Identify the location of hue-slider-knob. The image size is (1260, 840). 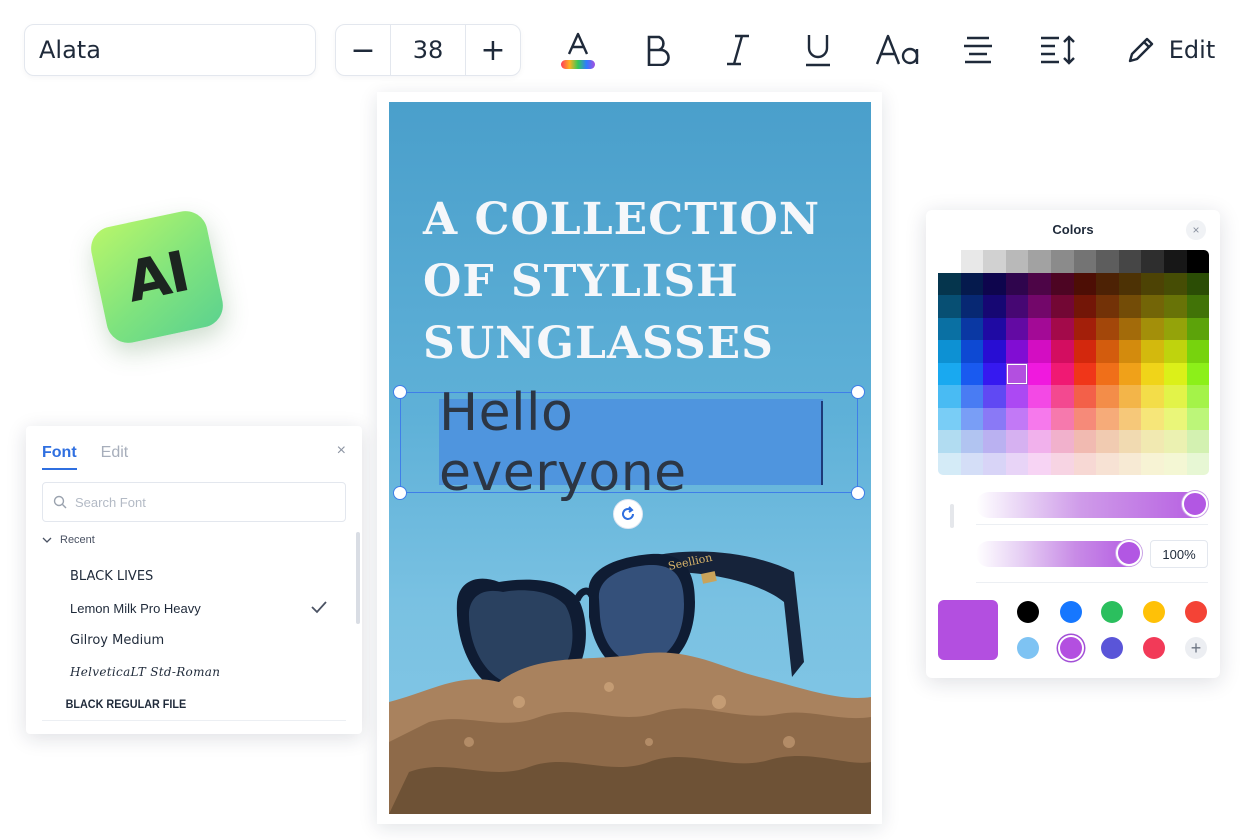
(1195, 504).